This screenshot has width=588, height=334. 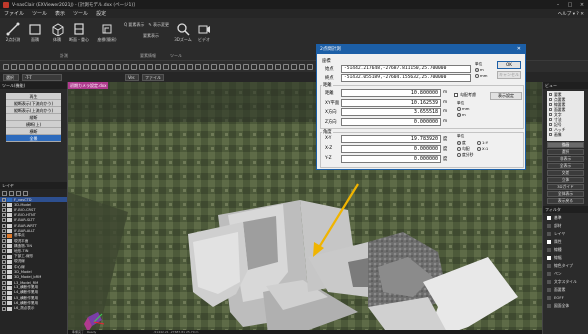 I want to click on filter-toggle: 線種, so click(x=565, y=249).